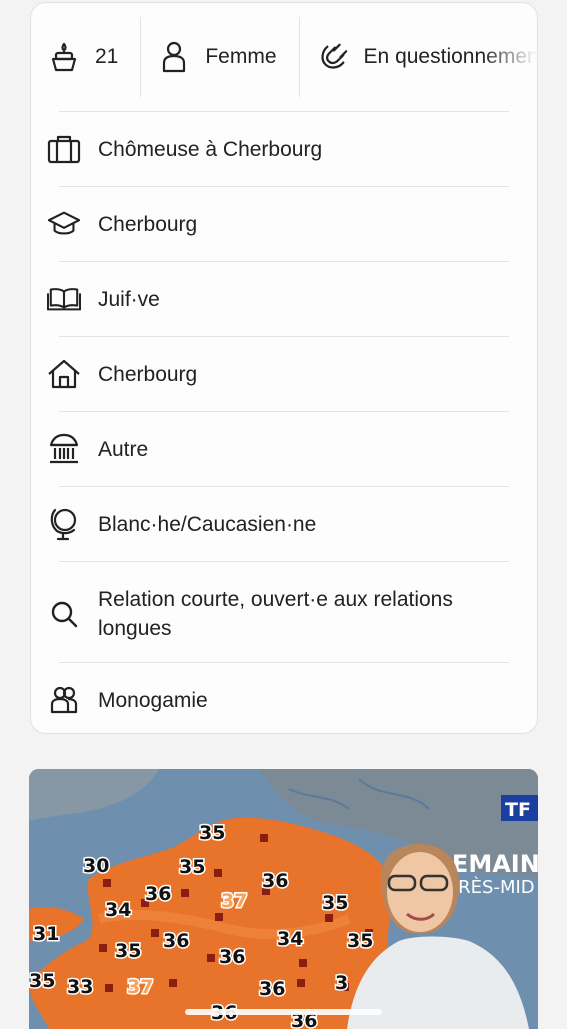 The height and width of the screenshot is (1029, 567). I want to click on detail-row-hometown: Cherbourg, so click(284, 374).